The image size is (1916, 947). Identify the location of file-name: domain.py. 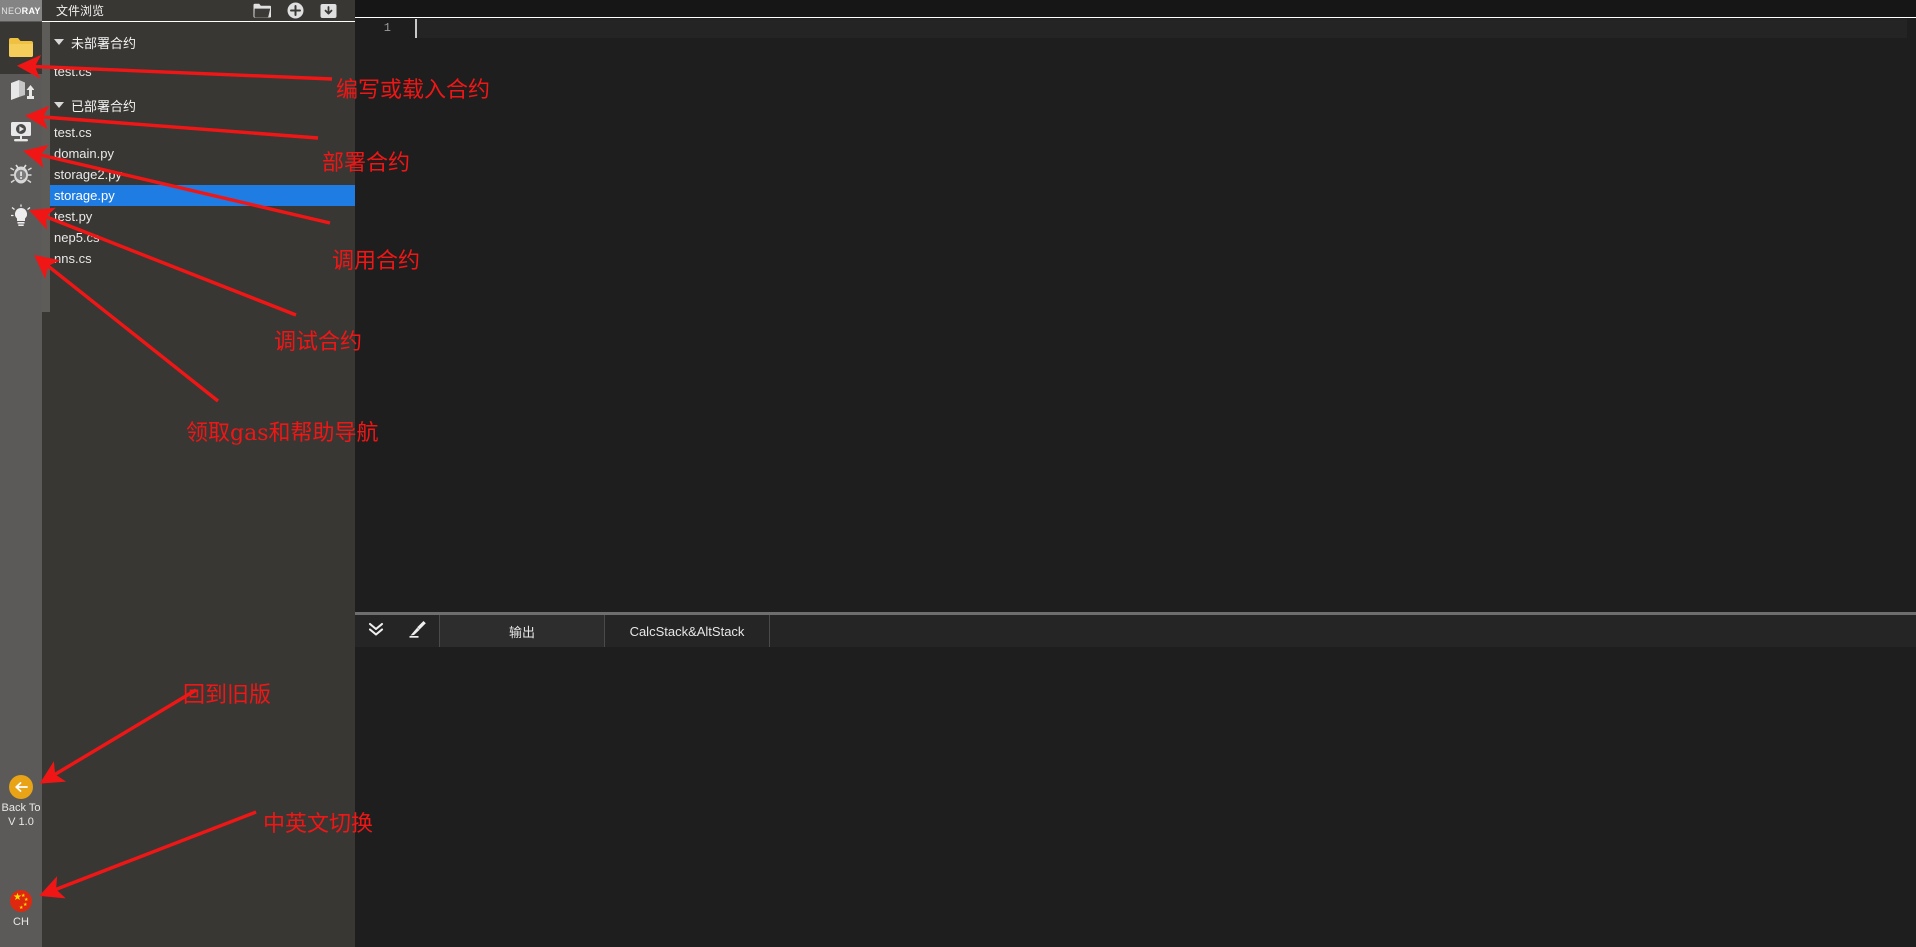
(84, 153).